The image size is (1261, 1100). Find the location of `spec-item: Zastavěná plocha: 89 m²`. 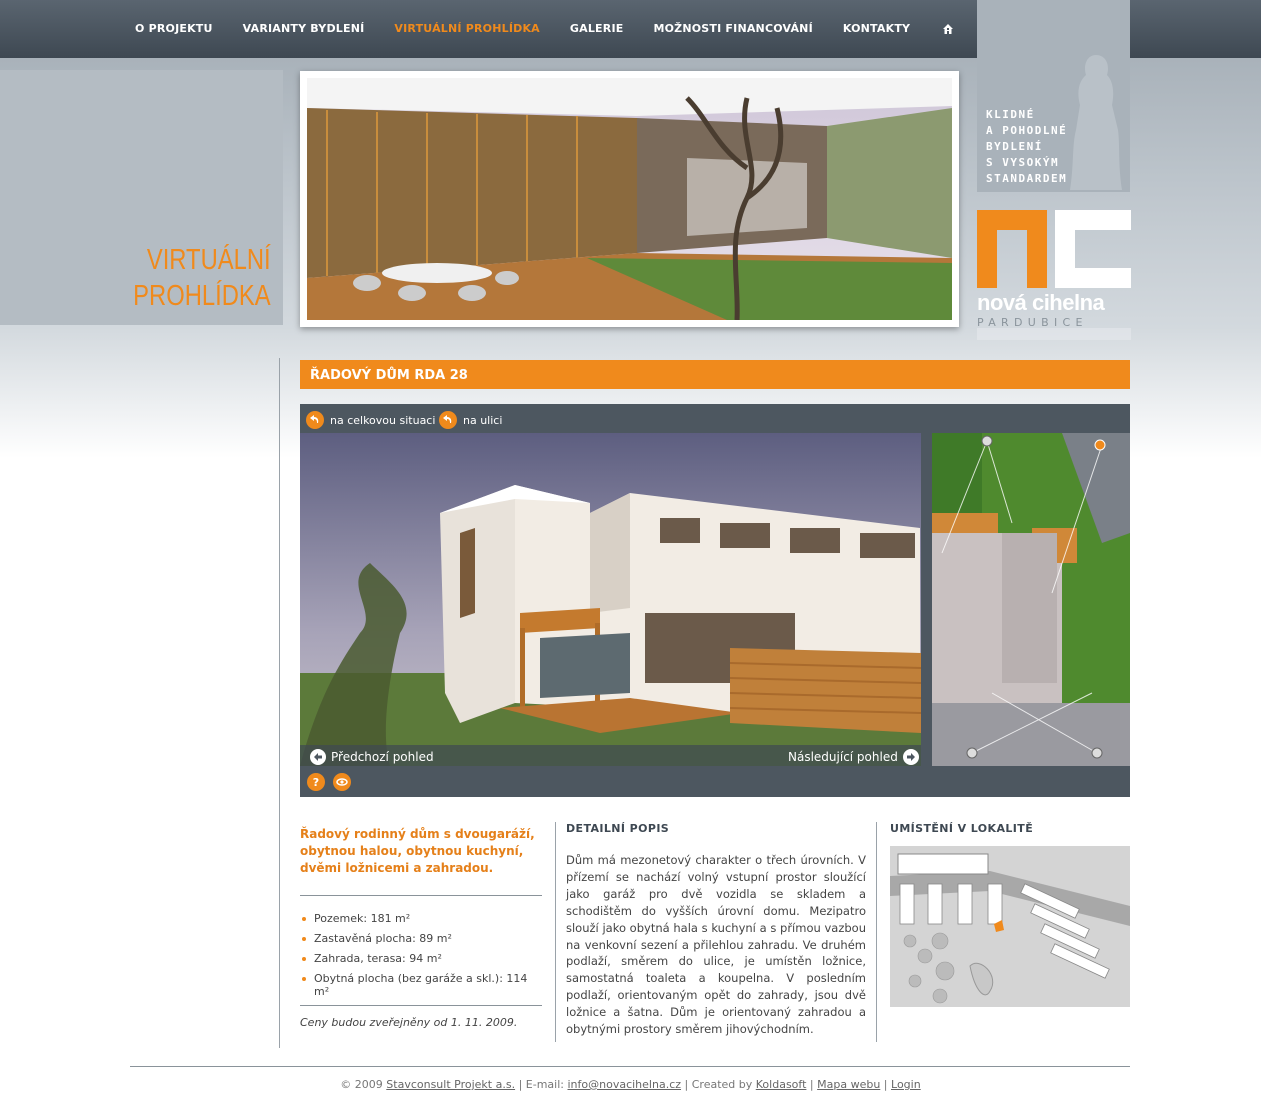

spec-item: Zastavěná plocha: 89 m² is located at coordinates (421, 938).